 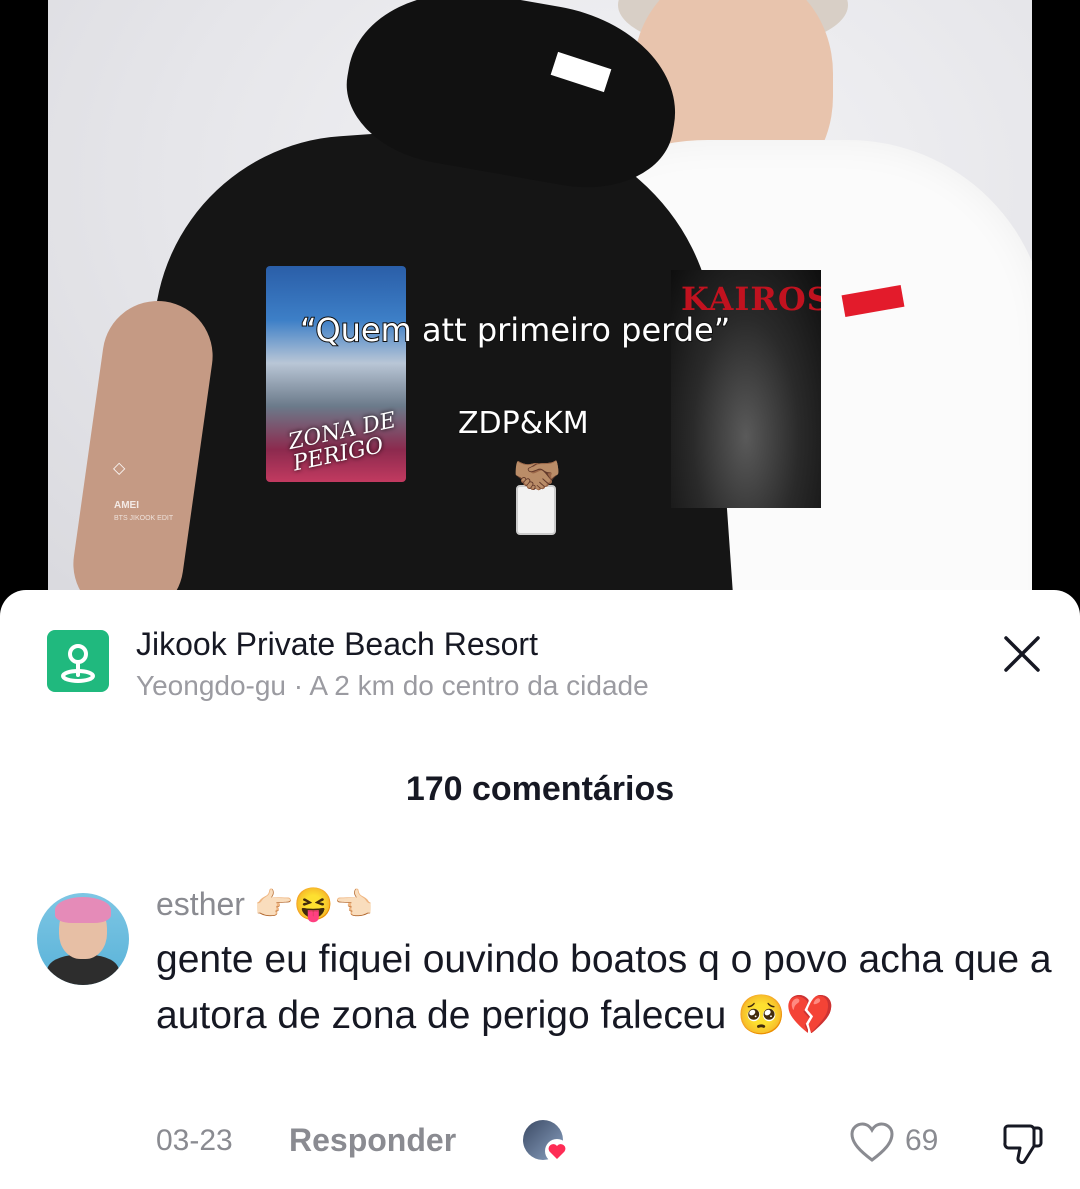 I want to click on heart-badge-icon, so click(x=557, y=1151).